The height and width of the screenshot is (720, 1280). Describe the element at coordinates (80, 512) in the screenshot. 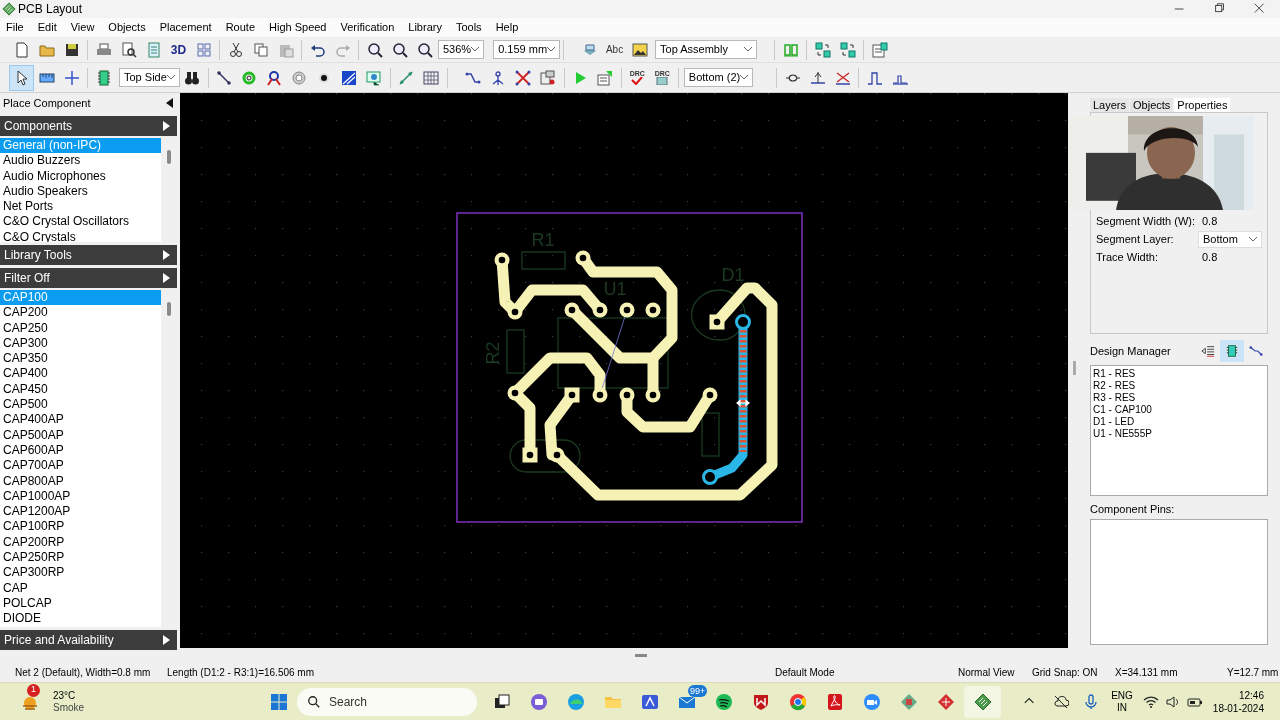

I see `list-item: CAP1200AP` at that location.